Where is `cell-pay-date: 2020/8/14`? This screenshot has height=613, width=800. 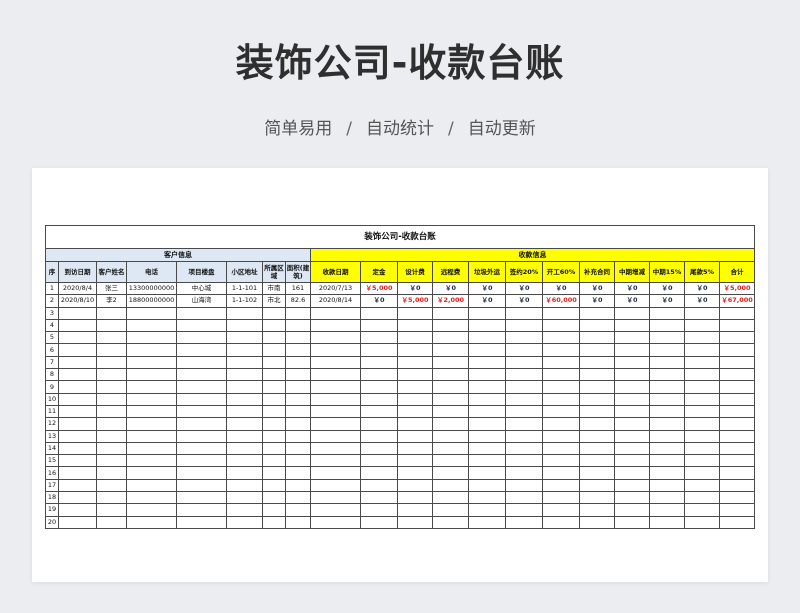
cell-pay-date: 2020/8/14 is located at coordinates (335, 301).